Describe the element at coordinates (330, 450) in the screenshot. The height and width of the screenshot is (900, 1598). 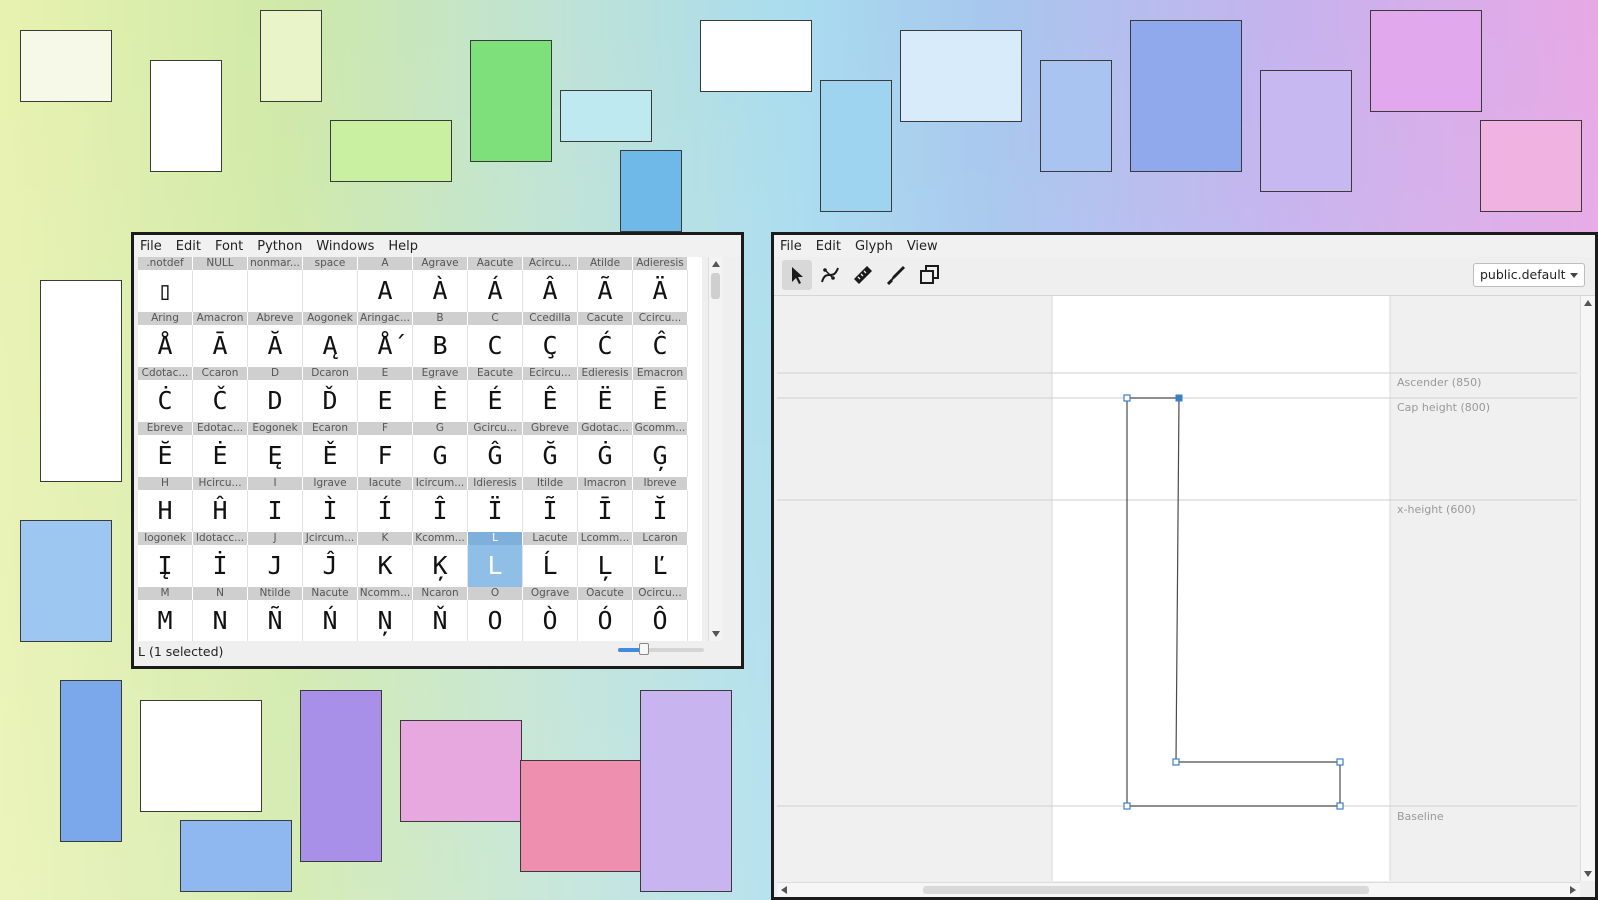
I see `glyph-cell: Ecaron Ě` at that location.